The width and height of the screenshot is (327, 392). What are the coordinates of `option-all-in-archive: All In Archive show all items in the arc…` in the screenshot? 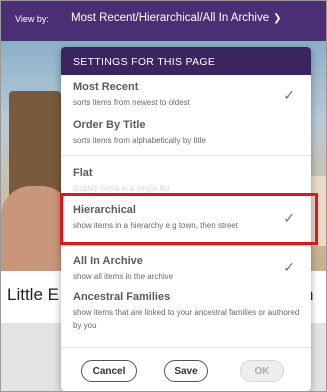 It's located at (186, 269).